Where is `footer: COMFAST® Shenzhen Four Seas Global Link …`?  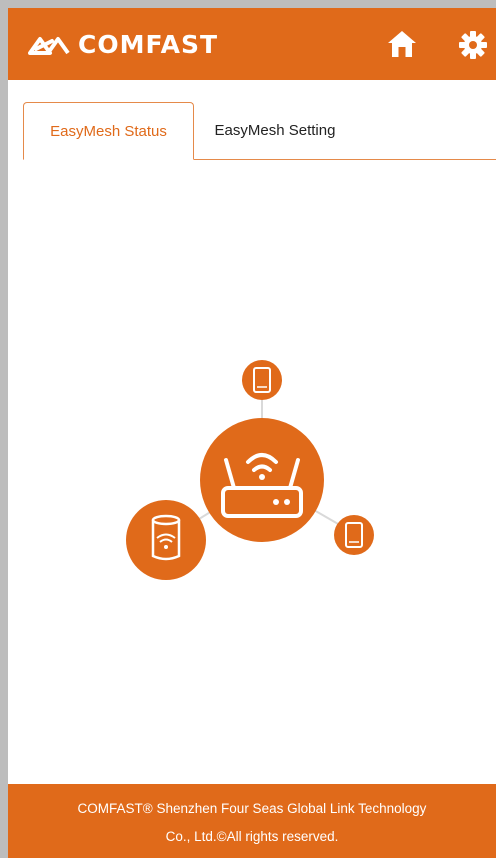 footer: COMFAST® Shenzhen Four Seas Global Link … is located at coordinates (252, 821).